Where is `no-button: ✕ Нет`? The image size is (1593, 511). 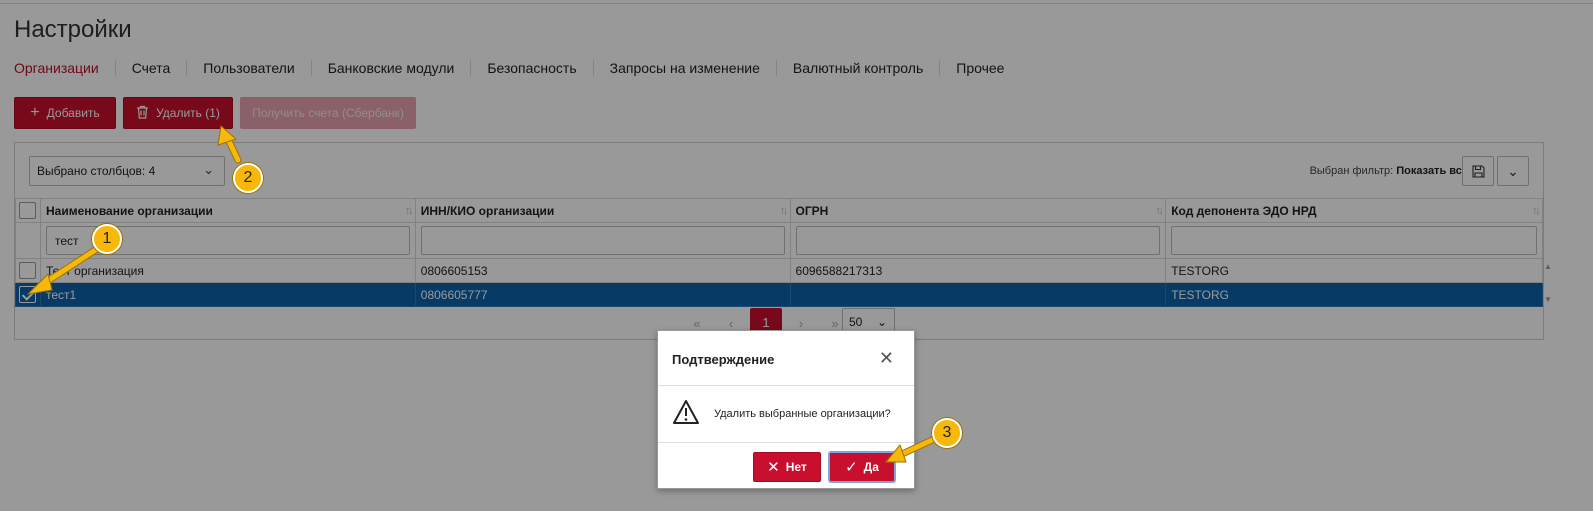
no-button: ✕ Нет is located at coordinates (787, 467).